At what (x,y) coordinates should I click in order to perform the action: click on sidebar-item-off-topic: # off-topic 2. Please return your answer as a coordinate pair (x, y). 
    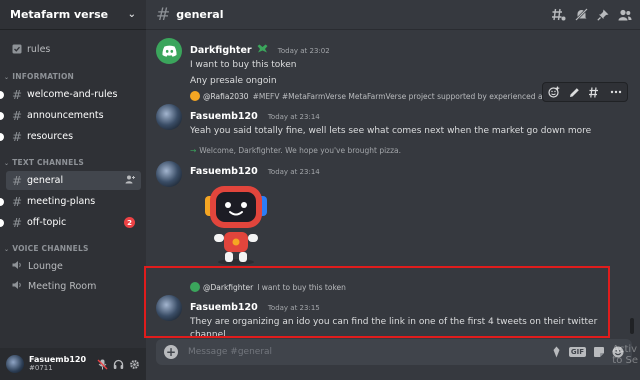
    Looking at the image, I should click on (73, 222).